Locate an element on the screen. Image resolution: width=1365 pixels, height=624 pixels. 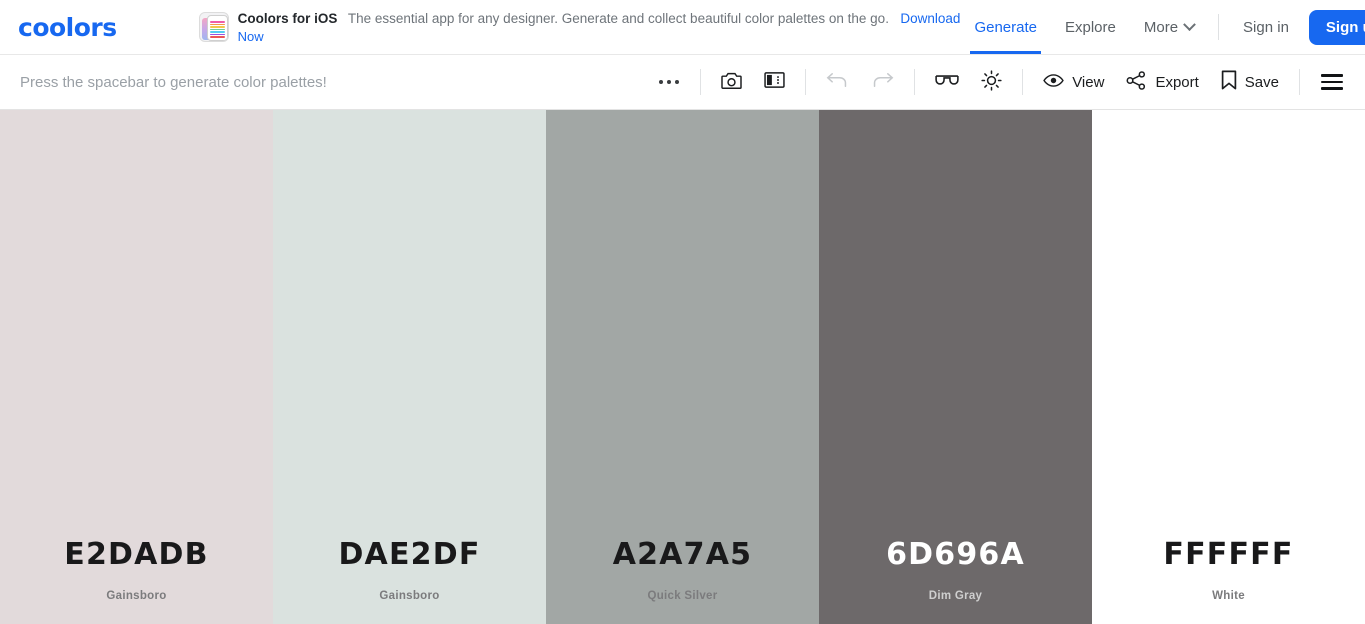
undo-arrow-icon is located at coordinates (837, 82).